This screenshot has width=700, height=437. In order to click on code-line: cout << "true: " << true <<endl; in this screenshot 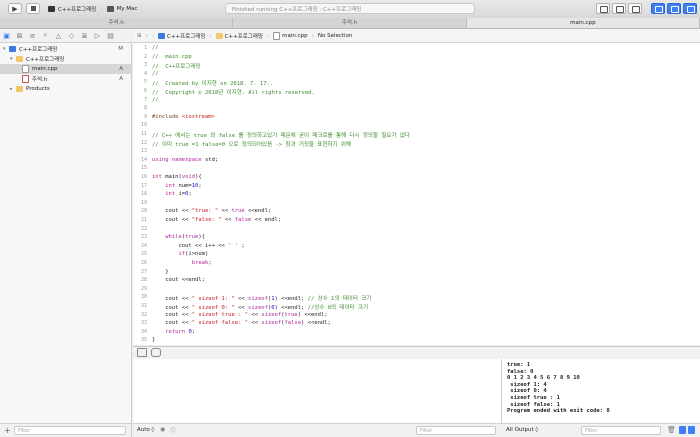, I will do `click(211, 211)`.